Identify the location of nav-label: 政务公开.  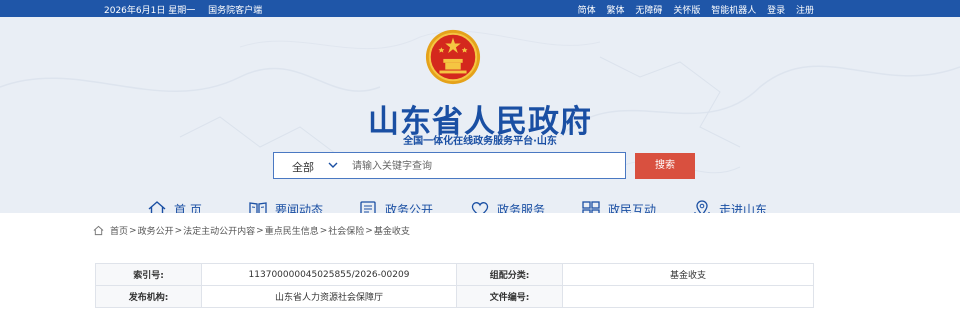
(409, 208).